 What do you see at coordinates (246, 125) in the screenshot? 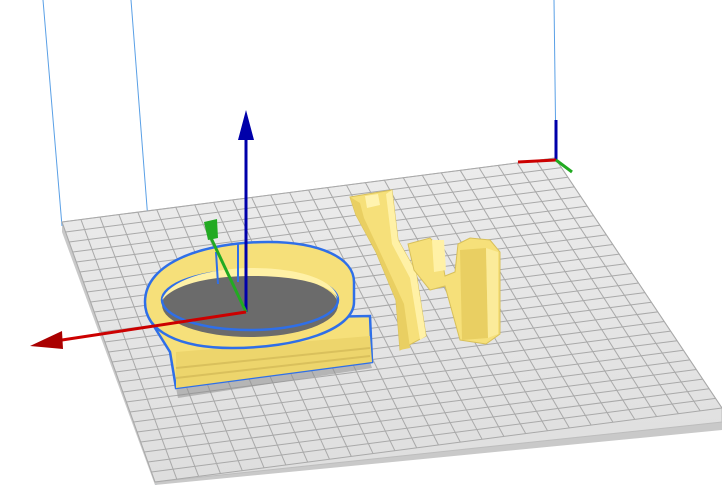
I see `z-axis-arrowhead` at bounding box center [246, 125].